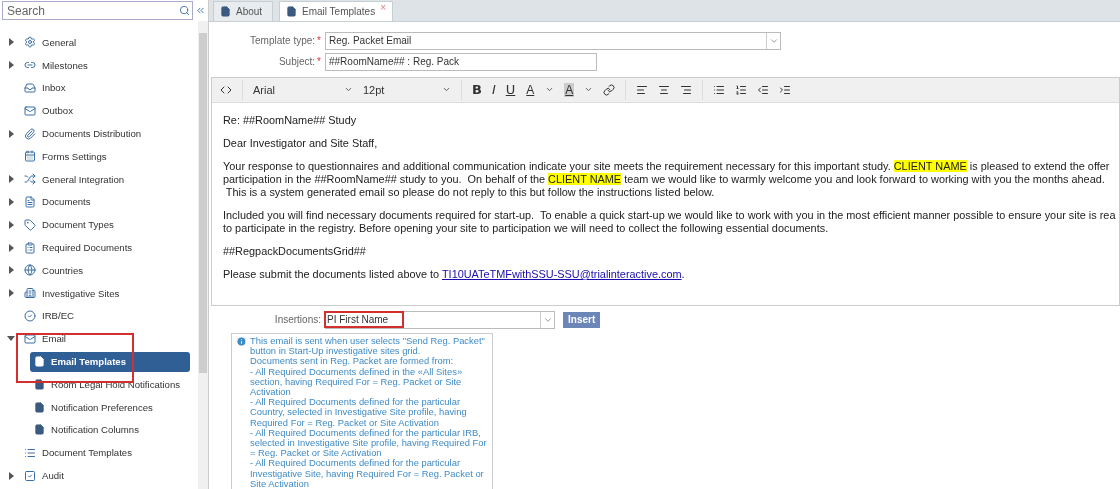 The height and width of the screenshot is (489, 1120). What do you see at coordinates (642, 89) in the screenshot?
I see `align-left-icon` at bounding box center [642, 89].